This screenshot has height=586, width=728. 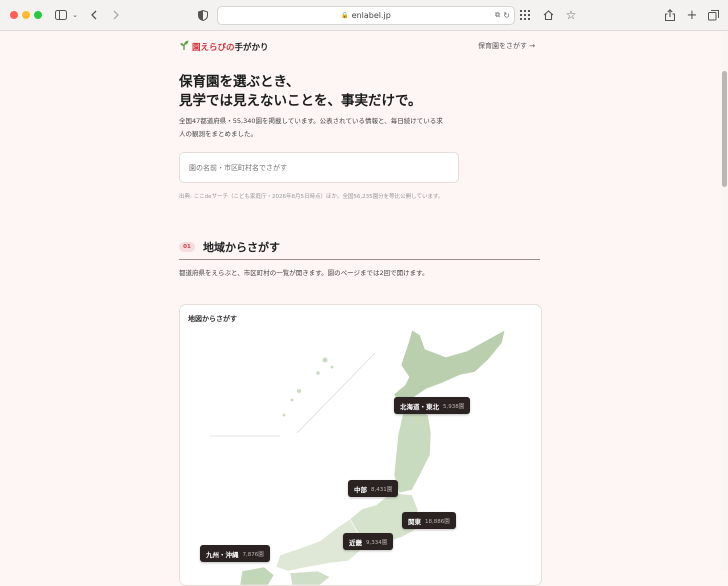 What do you see at coordinates (371, 15) in the screenshot?
I see `url-text: enlabel.jp` at bounding box center [371, 15].